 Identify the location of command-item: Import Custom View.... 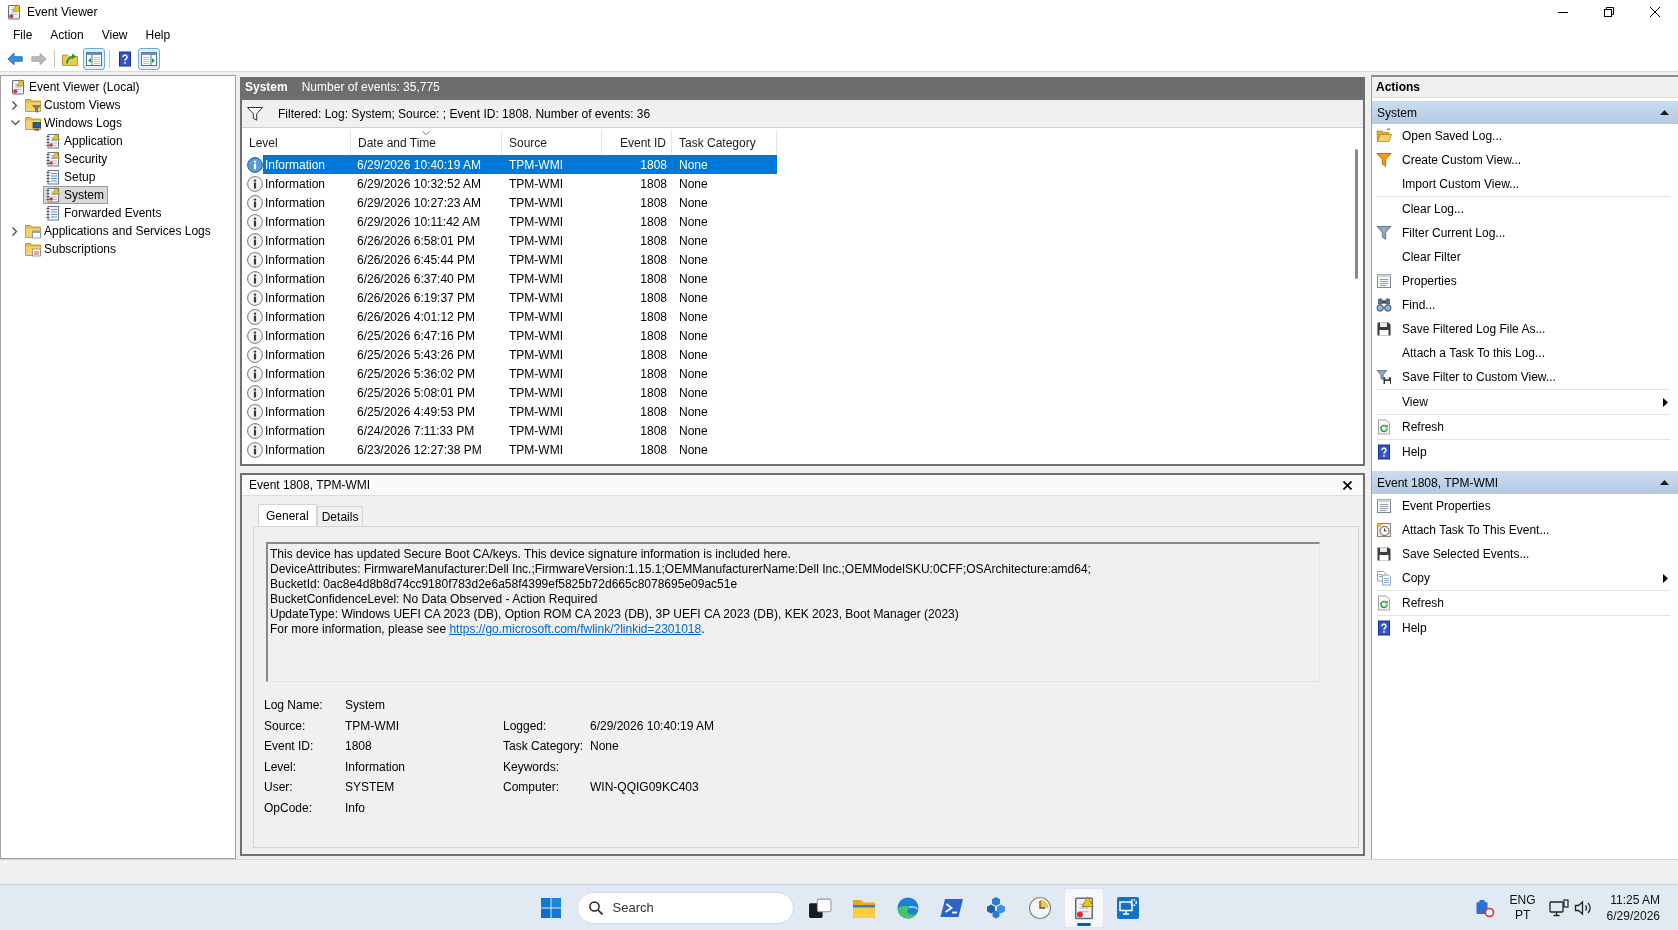
(1525, 184).